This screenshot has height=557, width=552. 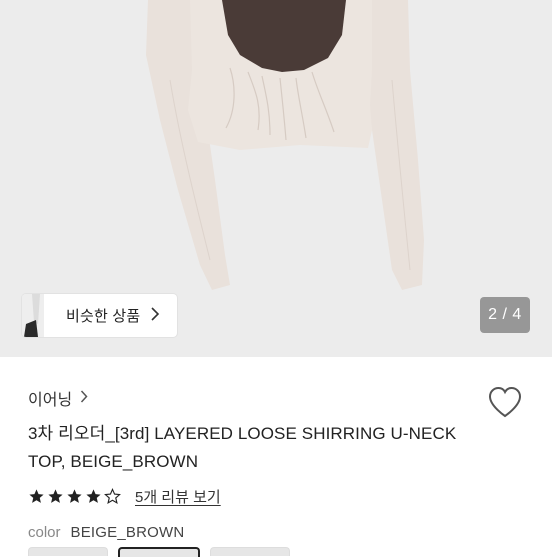 What do you see at coordinates (178, 496) in the screenshot?
I see `review-link: 5개 리뷰 보기` at bounding box center [178, 496].